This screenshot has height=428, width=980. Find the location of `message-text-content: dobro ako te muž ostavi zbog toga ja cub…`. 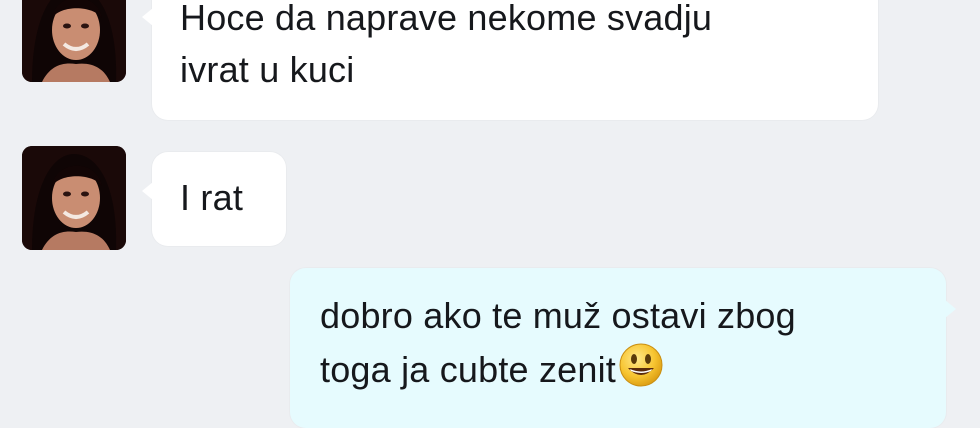

message-text-content: dobro ako te muž ostavi zbog toga ja cub… is located at coordinates (558, 342).